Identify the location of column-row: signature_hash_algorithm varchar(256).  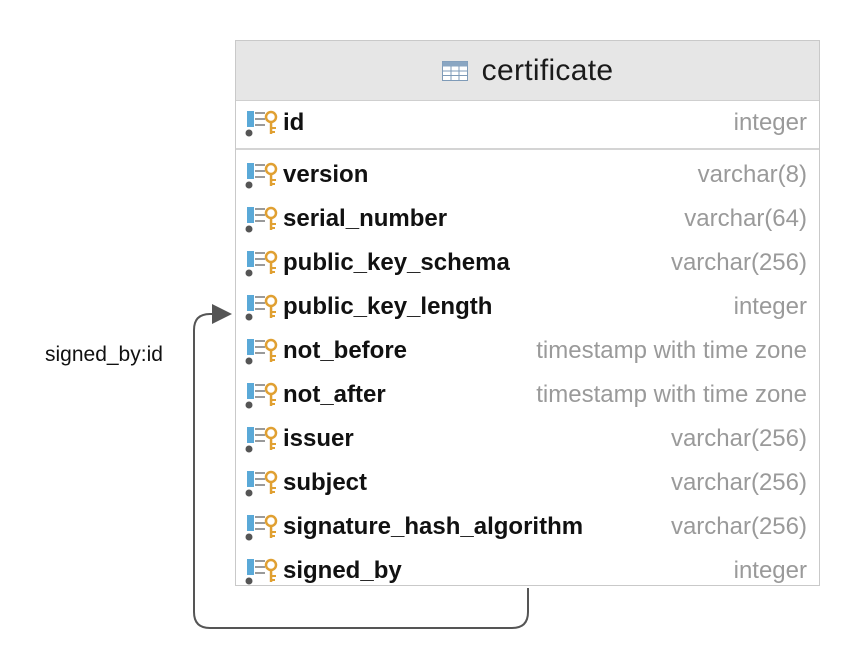
(527, 527).